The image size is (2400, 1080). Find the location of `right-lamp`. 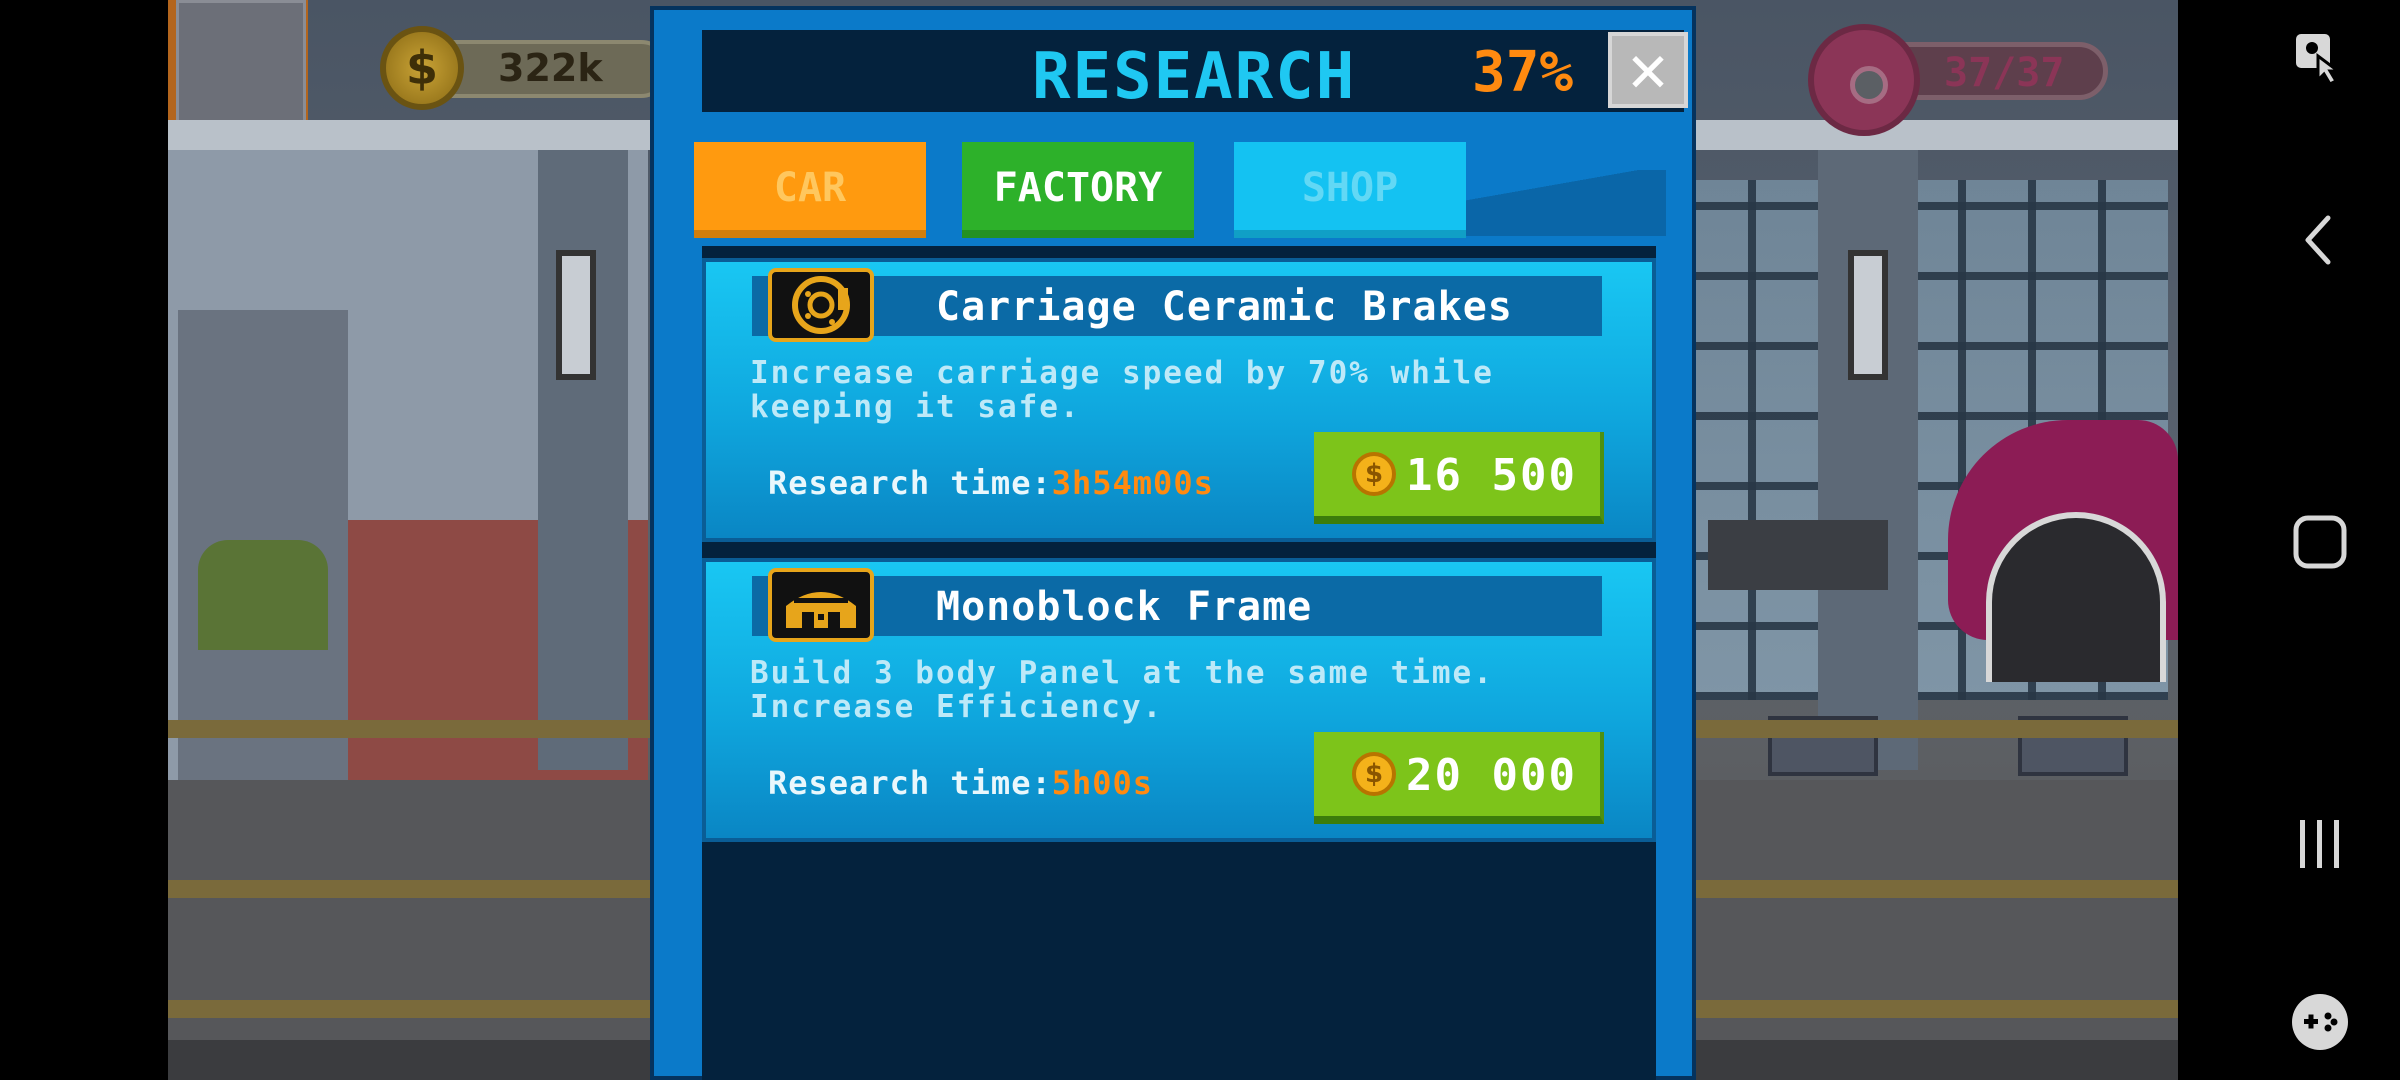

right-lamp is located at coordinates (1868, 315).